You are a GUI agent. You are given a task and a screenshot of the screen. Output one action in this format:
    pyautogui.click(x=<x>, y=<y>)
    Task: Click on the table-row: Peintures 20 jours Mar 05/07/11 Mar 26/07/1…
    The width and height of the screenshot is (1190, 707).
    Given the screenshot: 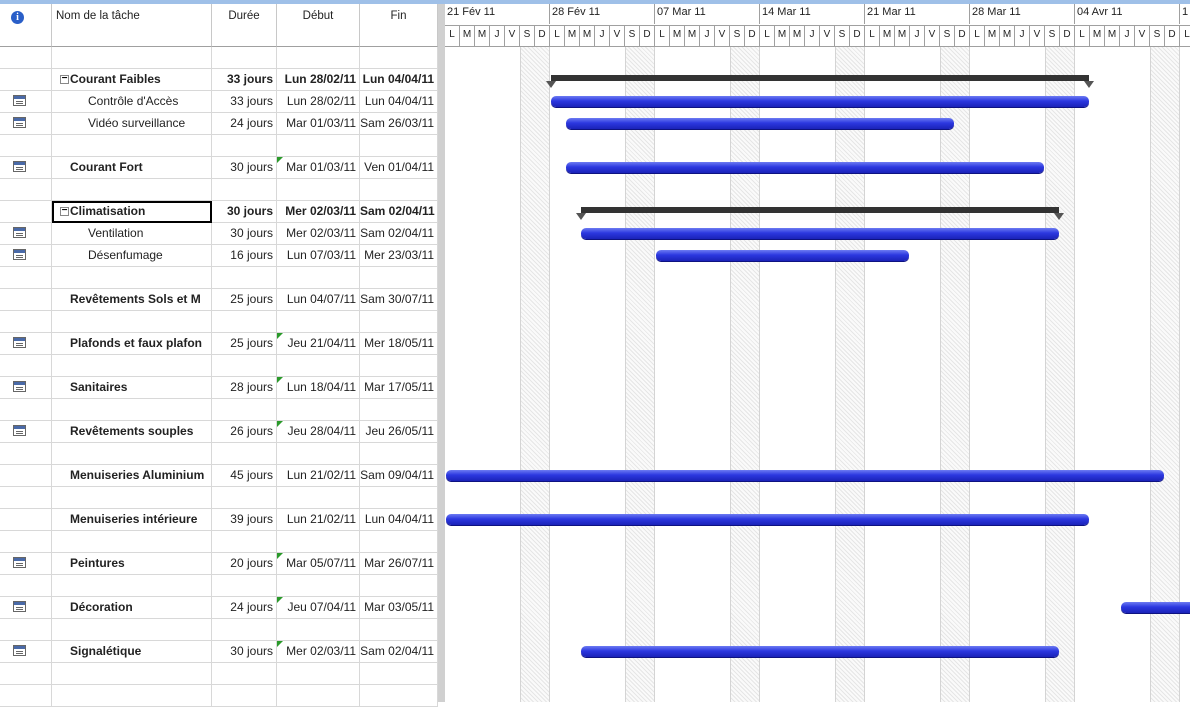 What is the action you would take?
    pyautogui.click(x=219, y=564)
    